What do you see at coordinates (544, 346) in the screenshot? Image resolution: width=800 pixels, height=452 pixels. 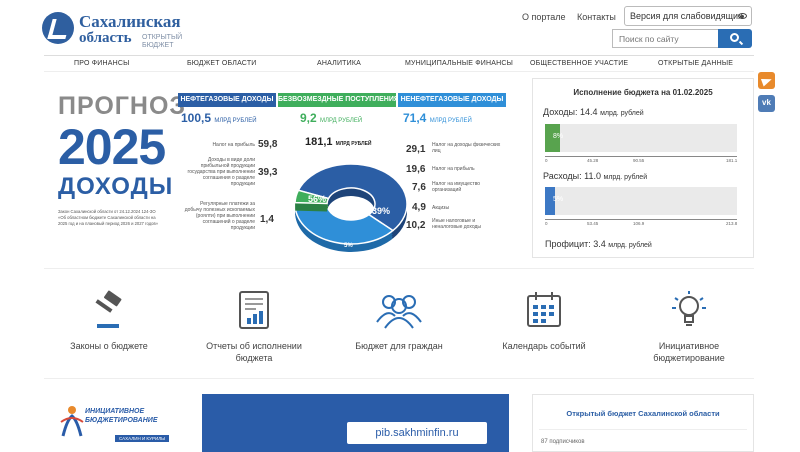 I see `quick-link-label: Календарь событий` at bounding box center [544, 346].